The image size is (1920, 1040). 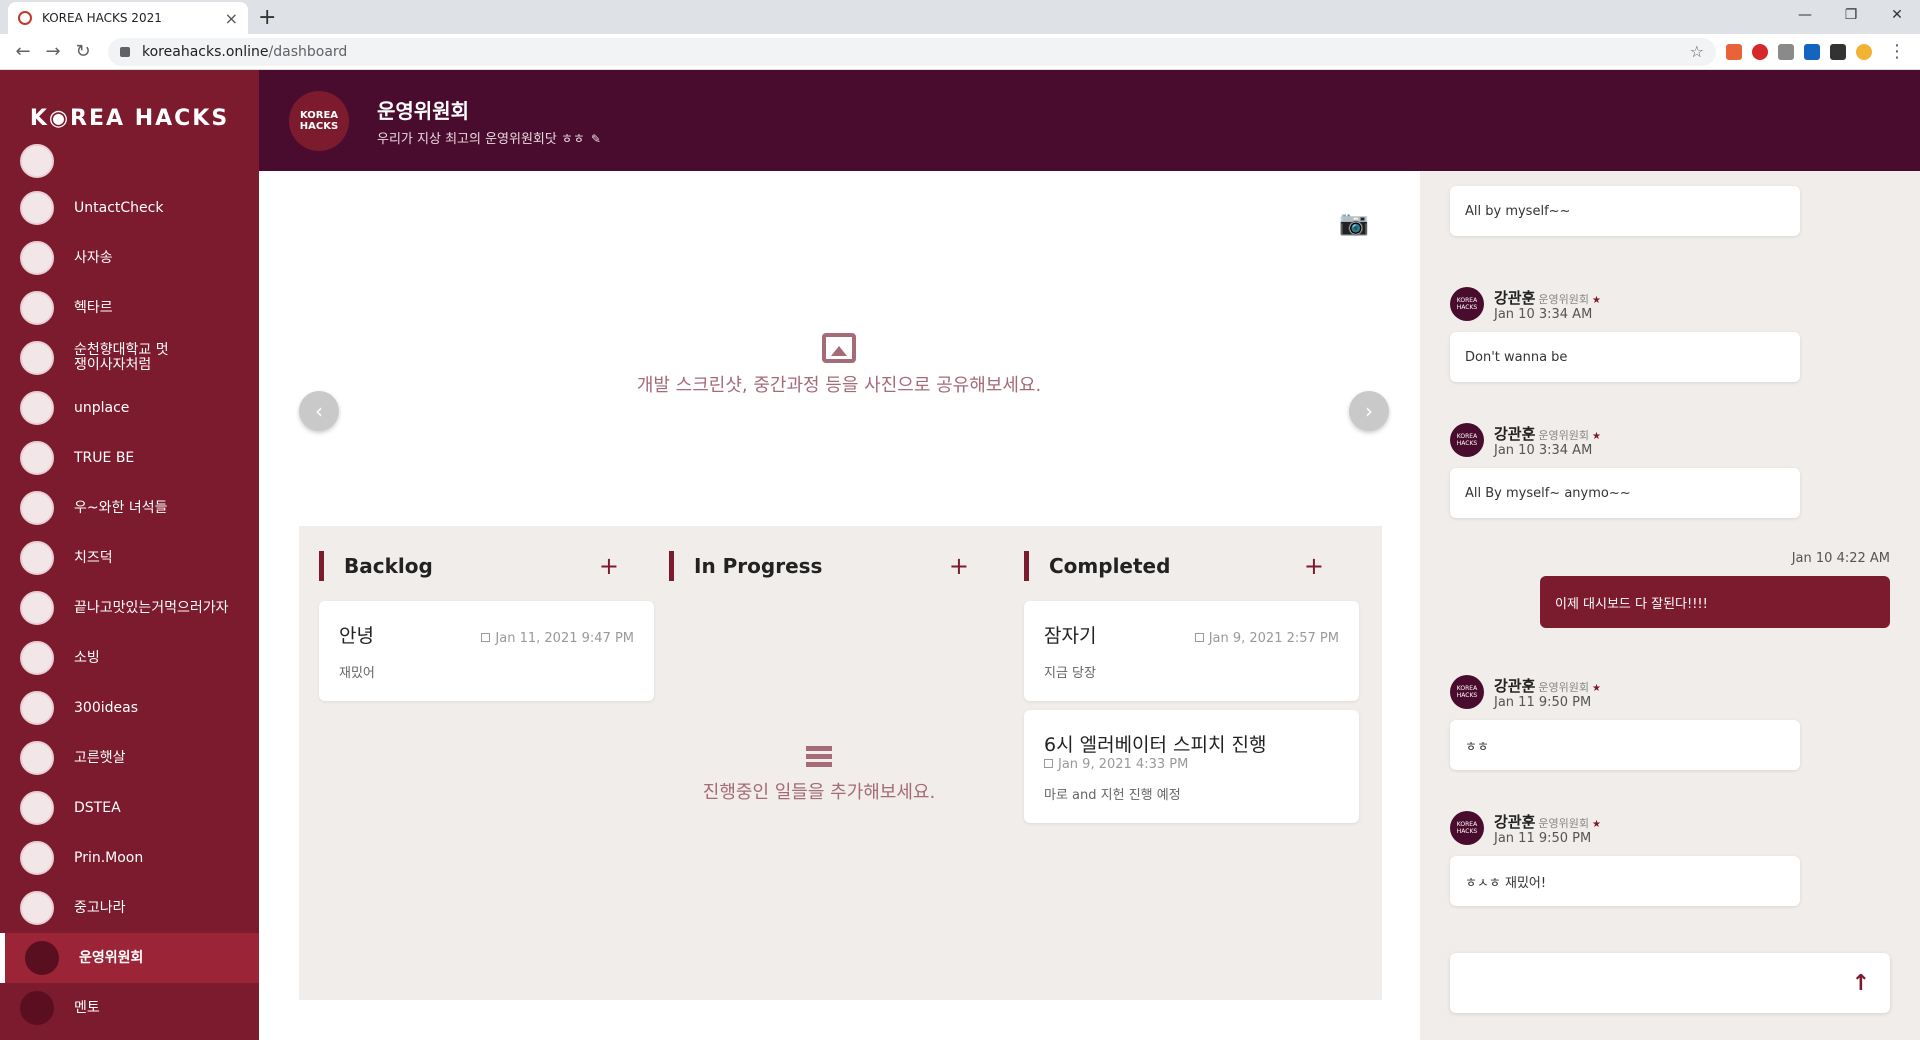 I want to click on team-item: 소빙, so click(x=129, y=658).